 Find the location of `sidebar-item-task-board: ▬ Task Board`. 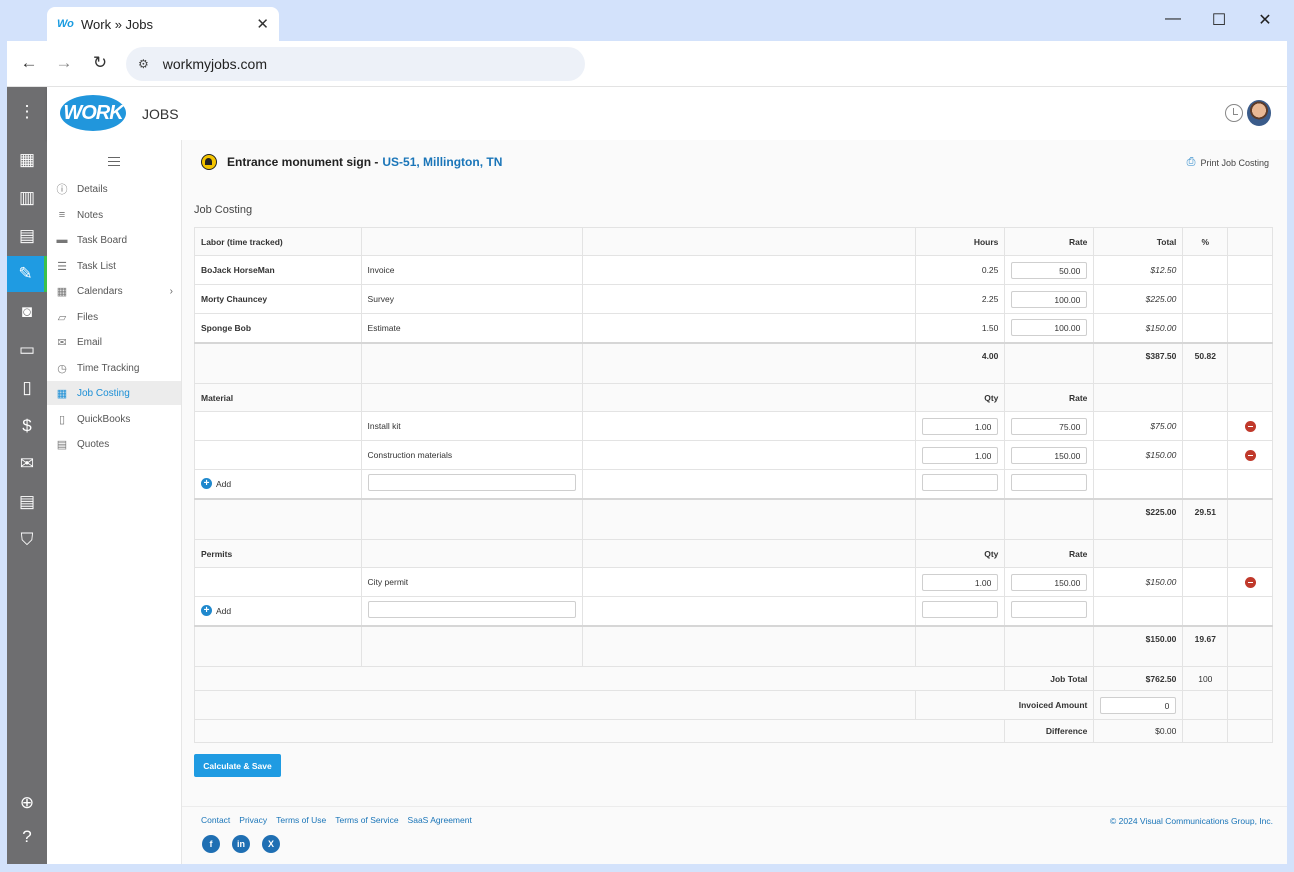

sidebar-item-task-board: ▬ Task Board is located at coordinates (114, 240).